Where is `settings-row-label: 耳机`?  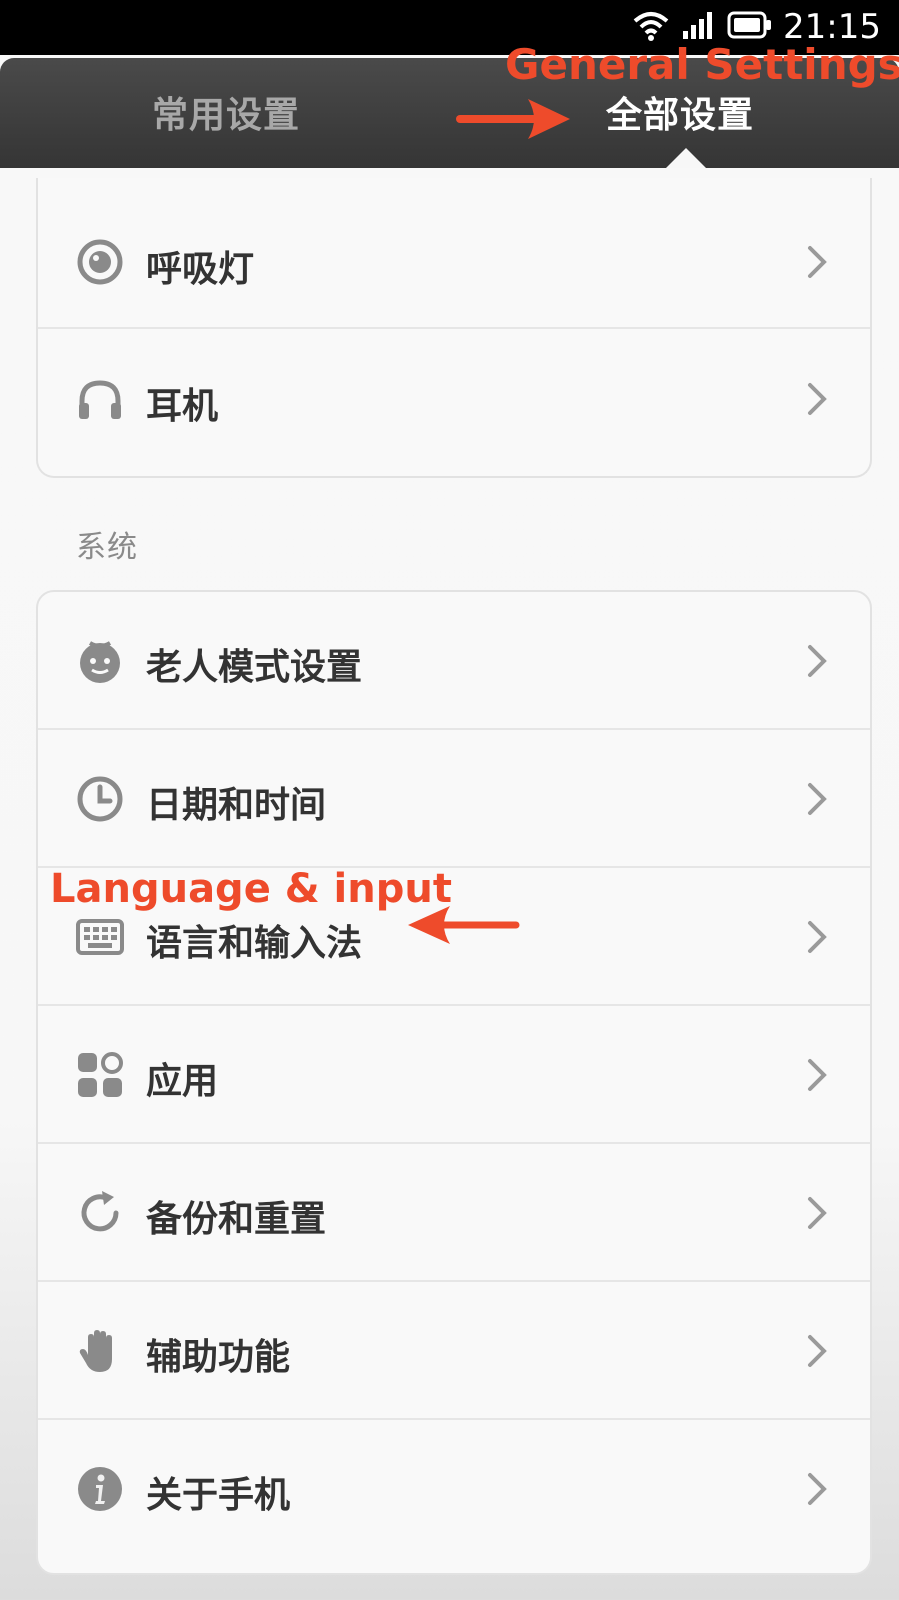
settings-row-label: 耳机 is located at coordinates (182, 406).